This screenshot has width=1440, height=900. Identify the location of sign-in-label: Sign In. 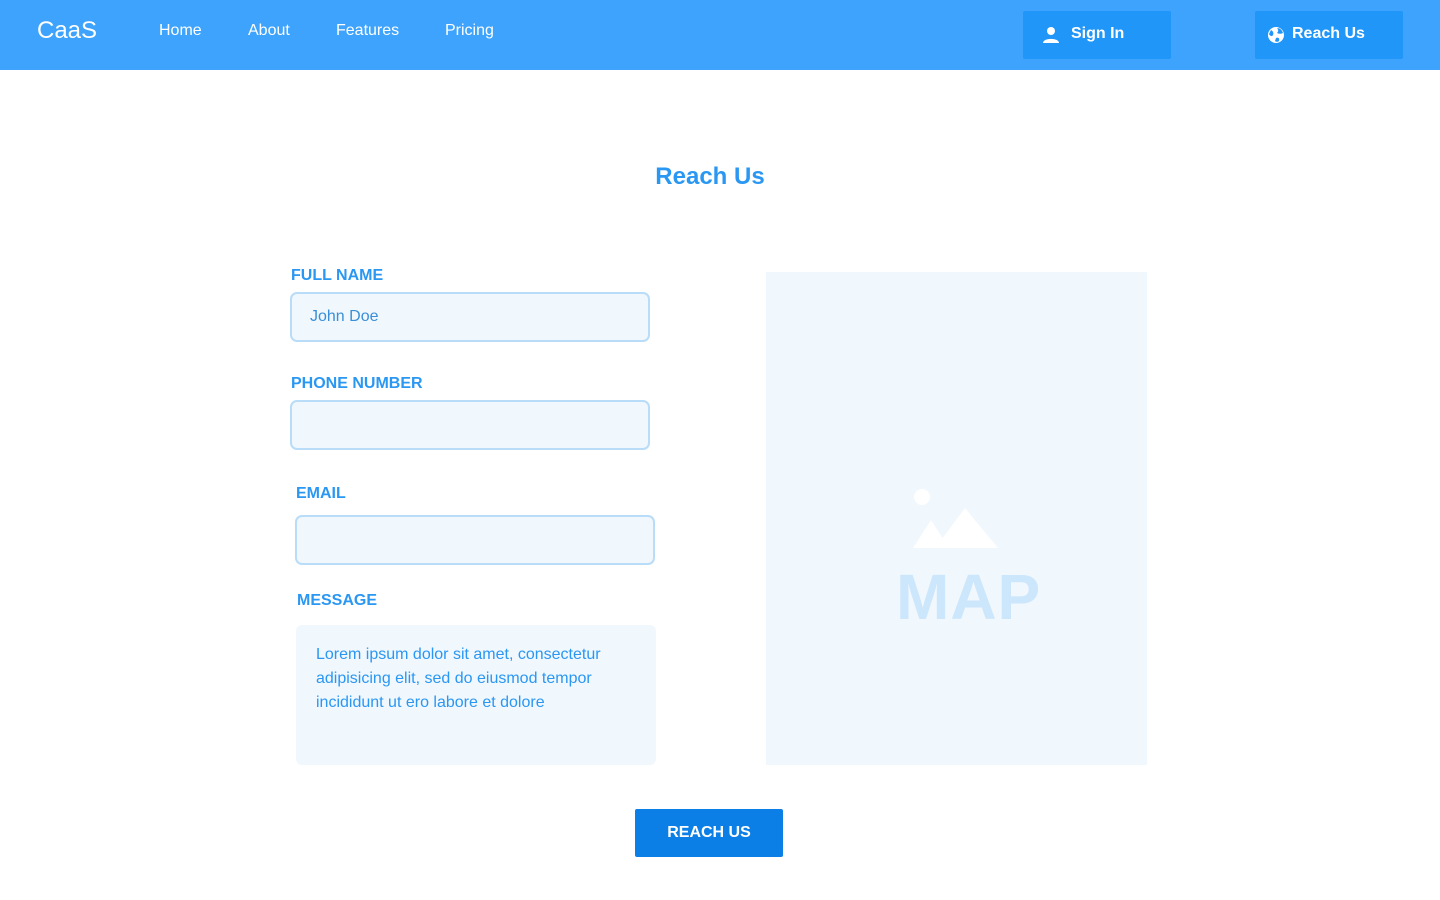
(1098, 33).